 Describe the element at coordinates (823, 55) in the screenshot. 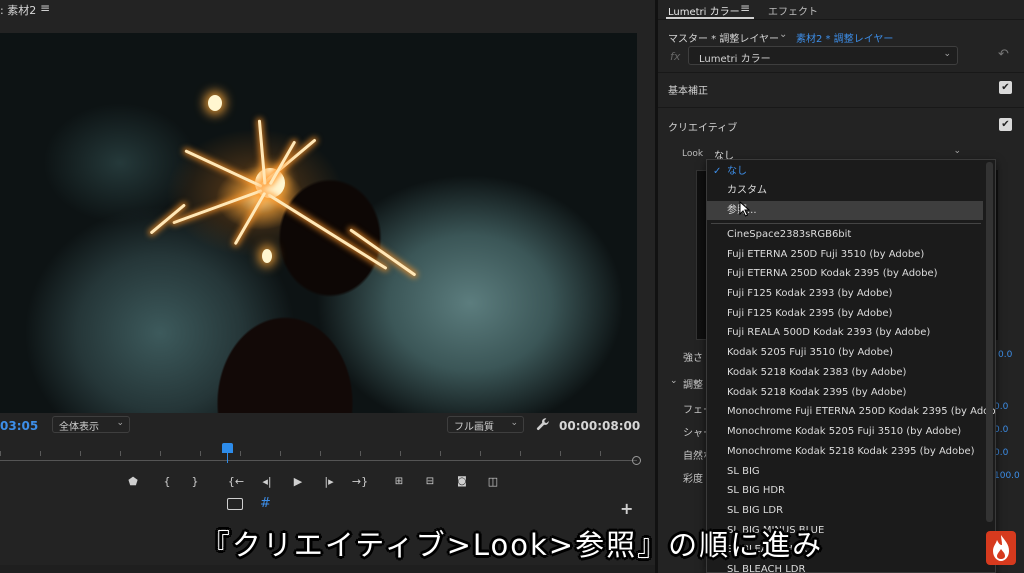

I see `effect-instance-select: Lumetri カラー ⌄` at that location.